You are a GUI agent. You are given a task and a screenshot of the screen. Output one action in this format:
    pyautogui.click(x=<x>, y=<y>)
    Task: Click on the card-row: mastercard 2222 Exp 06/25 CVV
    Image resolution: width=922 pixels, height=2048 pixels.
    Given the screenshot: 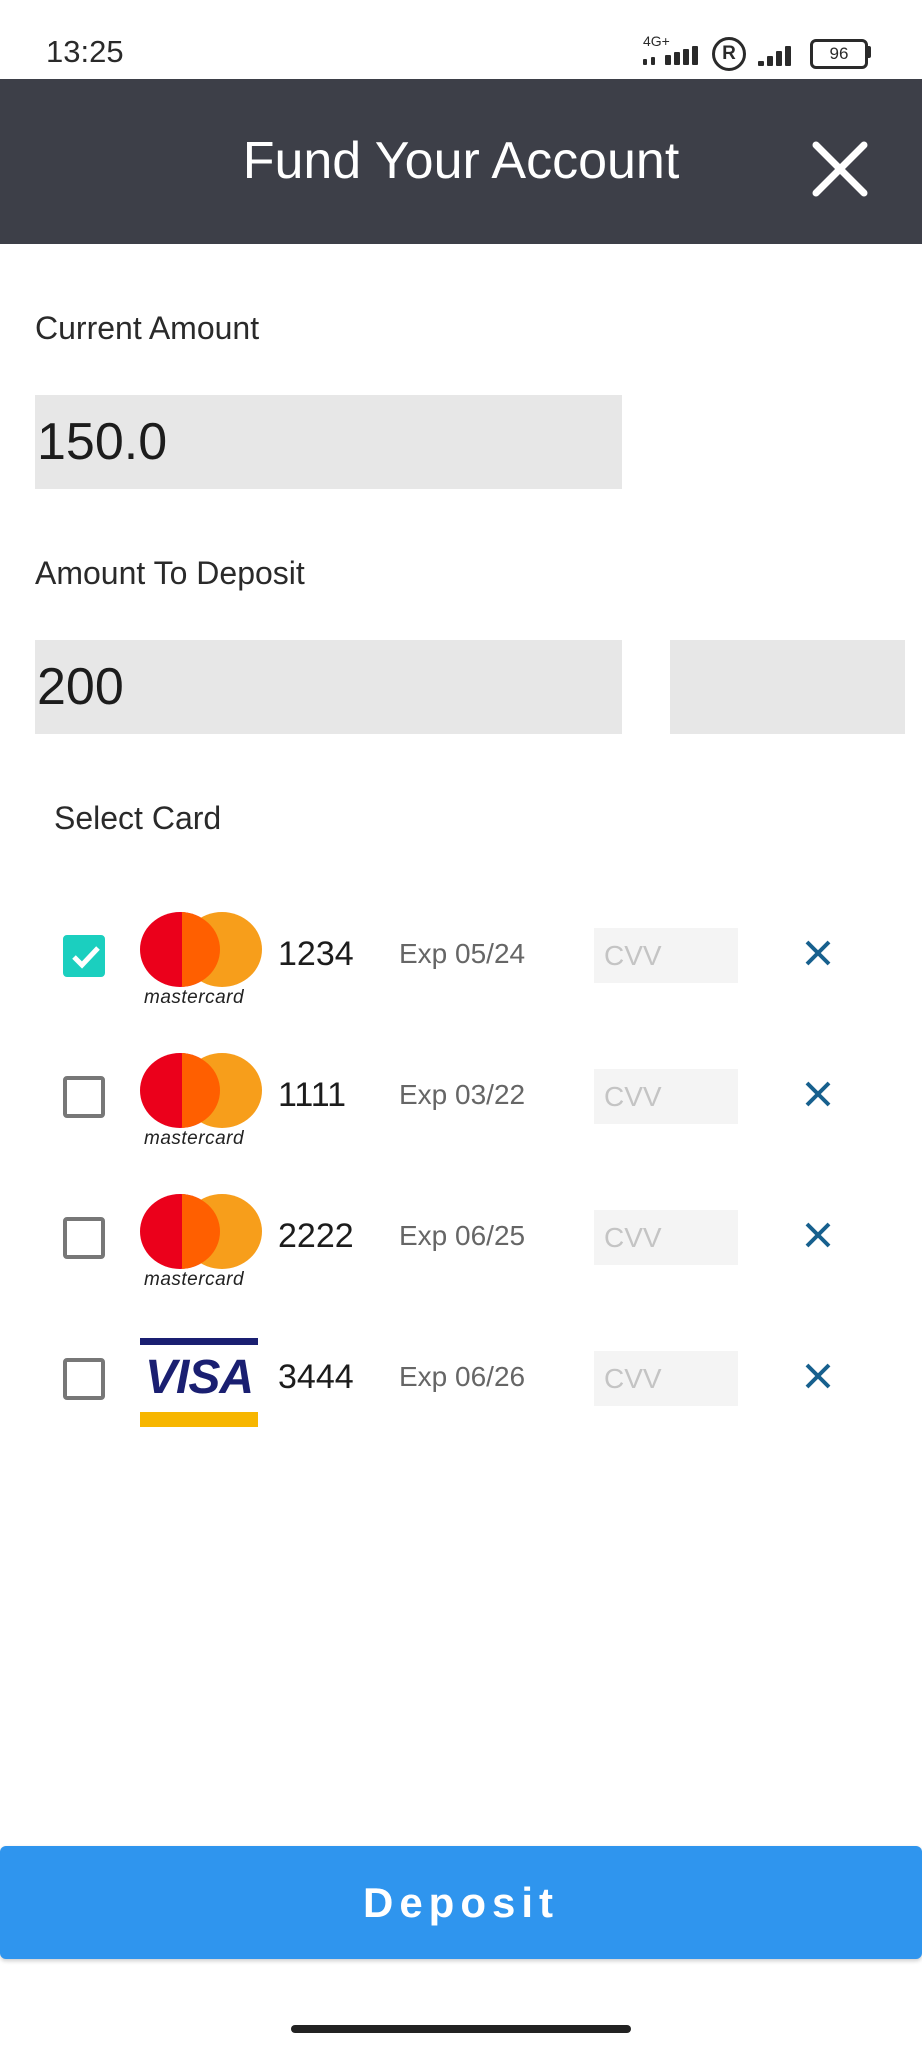 What is the action you would take?
    pyautogui.click(x=461, y=1239)
    